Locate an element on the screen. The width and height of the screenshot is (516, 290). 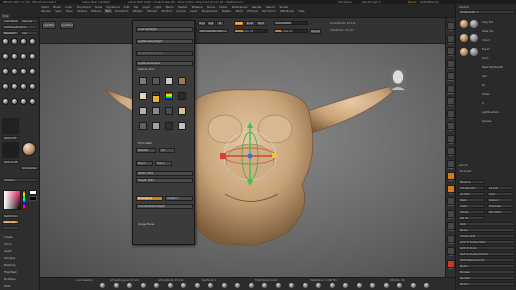
brush-curve-icon is located at coordinates (23, 71).